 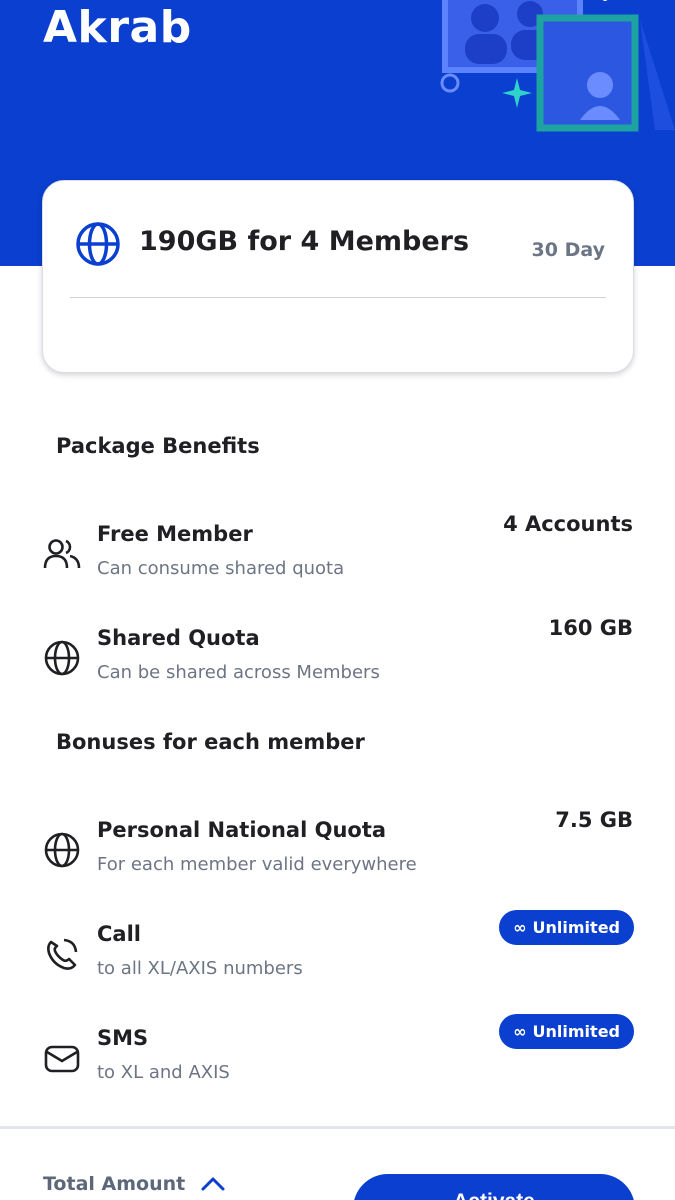 I want to click on benefit-value: 160 GB, so click(x=590, y=628).